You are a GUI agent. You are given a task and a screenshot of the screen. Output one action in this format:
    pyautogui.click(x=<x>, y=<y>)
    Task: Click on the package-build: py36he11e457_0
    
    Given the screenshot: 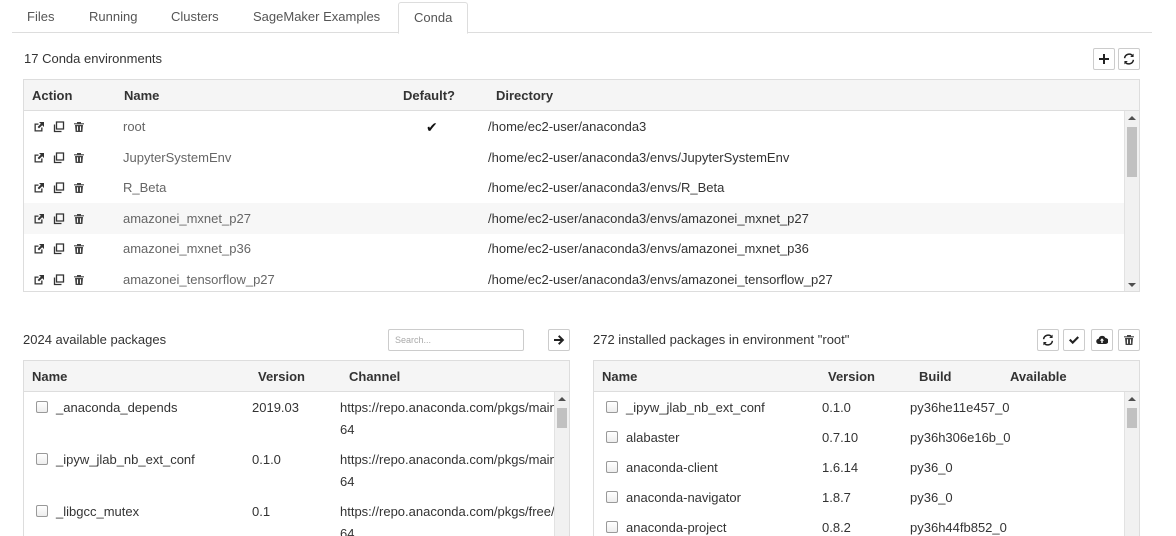 What is the action you would take?
    pyautogui.click(x=960, y=407)
    